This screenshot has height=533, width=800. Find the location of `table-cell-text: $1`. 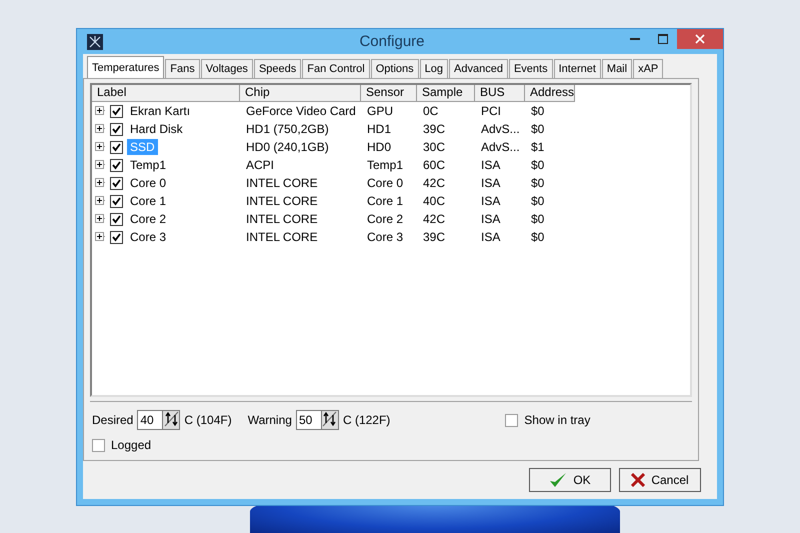

table-cell-text: $1 is located at coordinates (538, 147).